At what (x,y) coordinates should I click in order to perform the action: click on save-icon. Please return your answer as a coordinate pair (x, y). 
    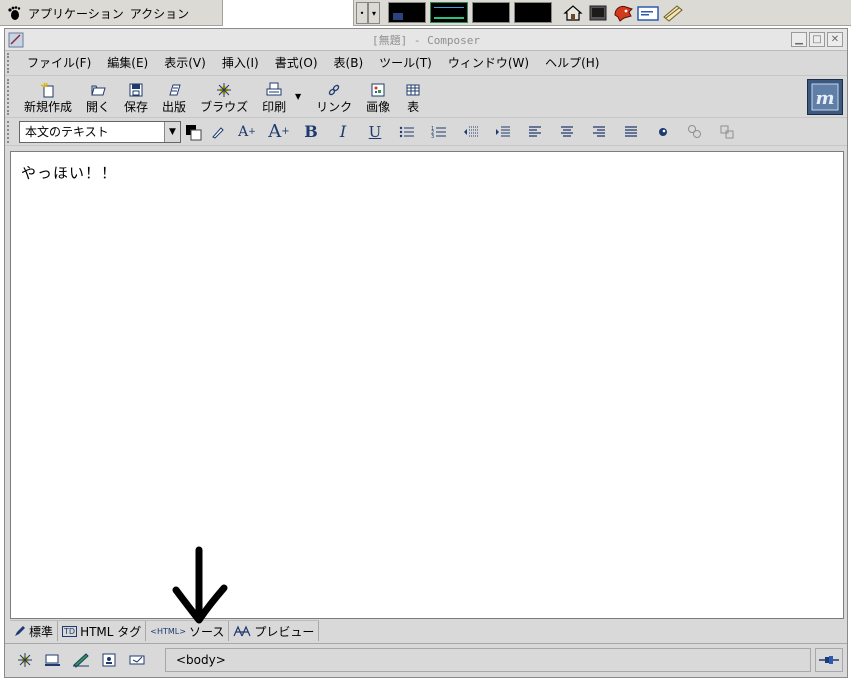
    Looking at the image, I should click on (136, 90).